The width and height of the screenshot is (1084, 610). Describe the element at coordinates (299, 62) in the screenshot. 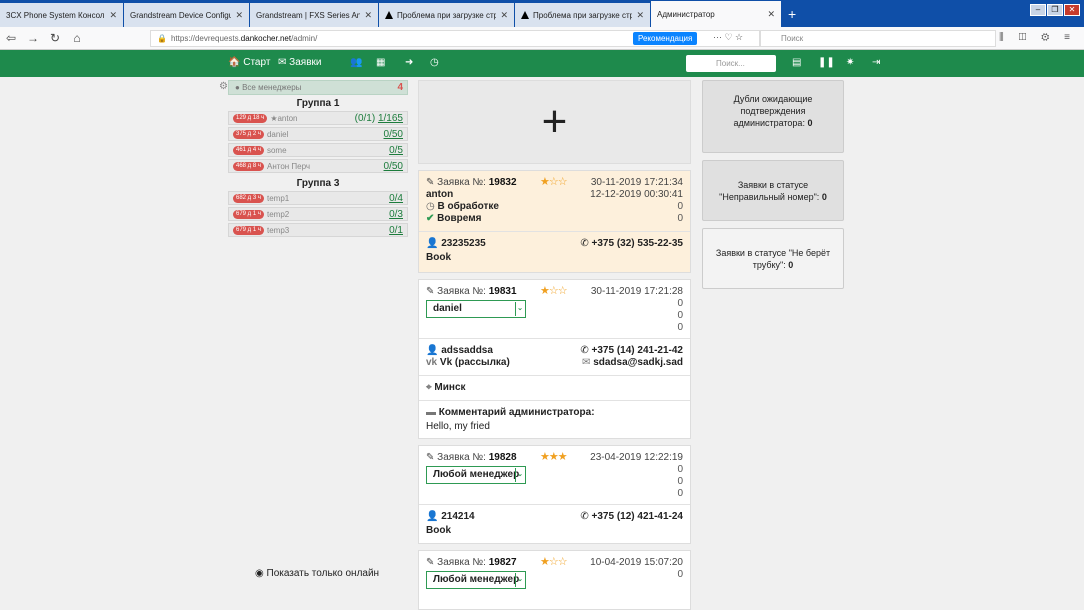

I see `nav-requests: ✉ Заявки` at that location.